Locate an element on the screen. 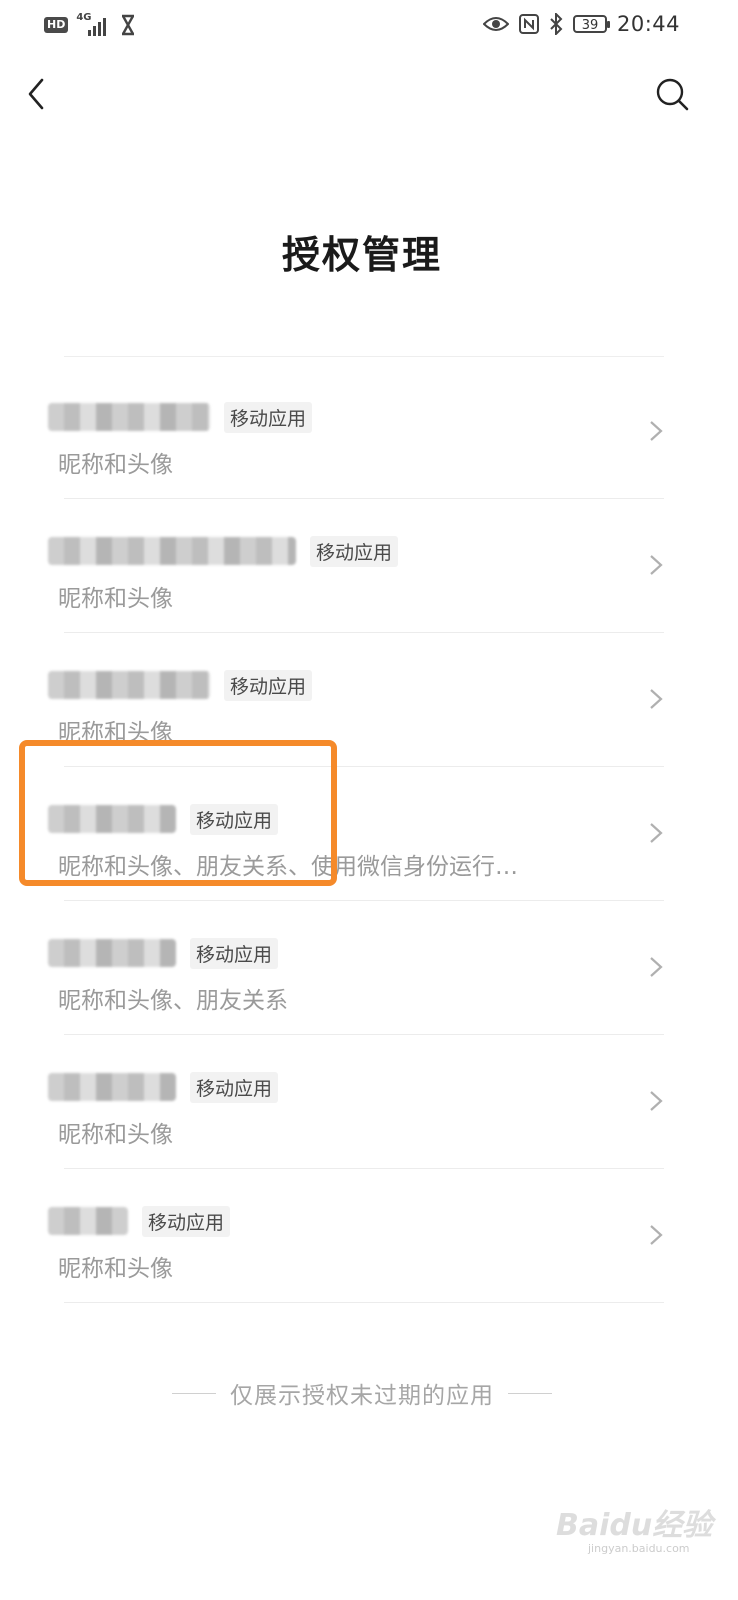  back-button is located at coordinates (38, 94).